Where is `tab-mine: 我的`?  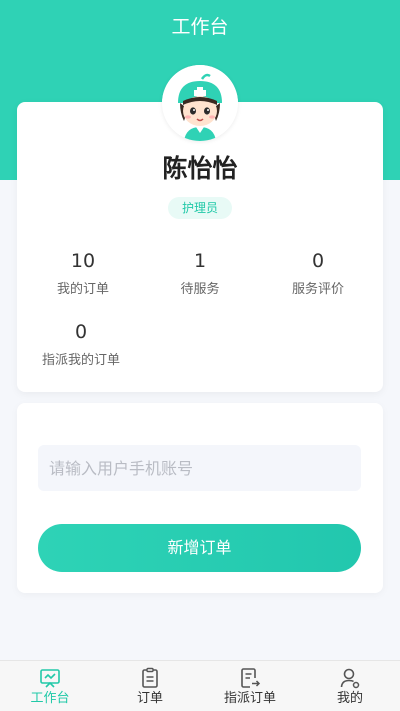
tab-mine: 我的 is located at coordinates (350, 686).